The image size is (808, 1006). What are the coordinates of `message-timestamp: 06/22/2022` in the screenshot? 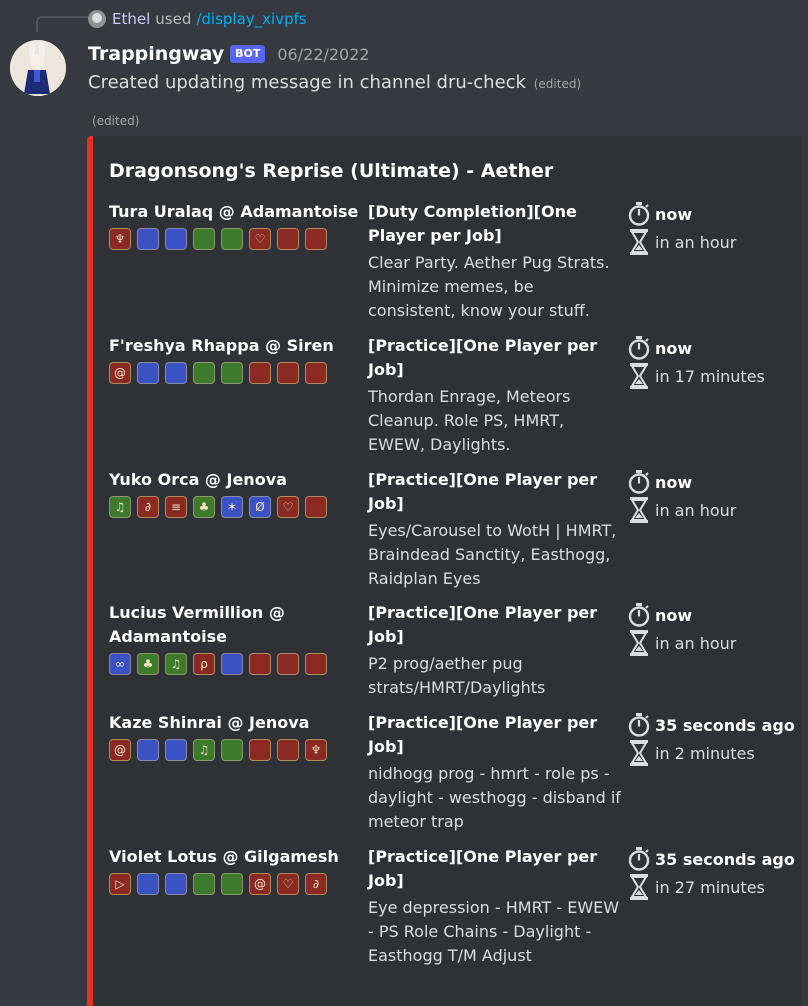 It's located at (323, 54).